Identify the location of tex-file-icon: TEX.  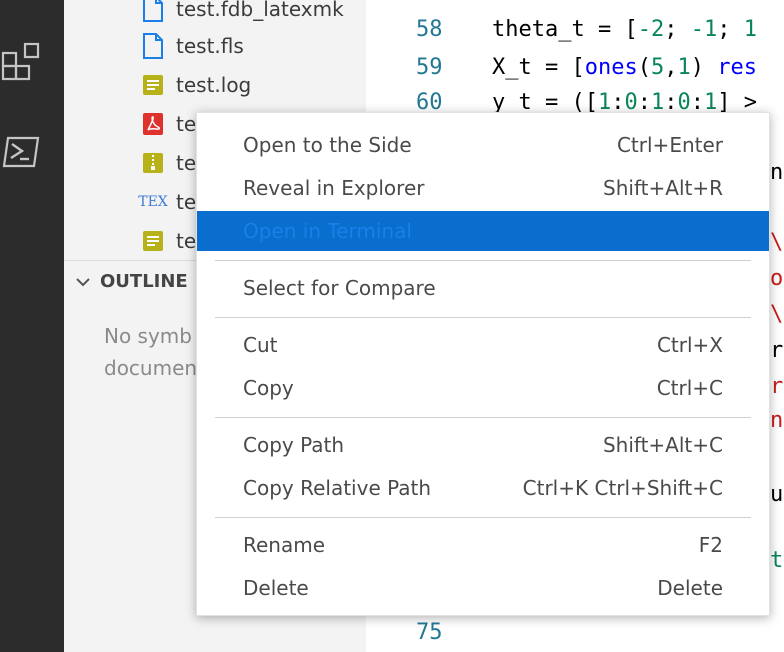
(153, 202).